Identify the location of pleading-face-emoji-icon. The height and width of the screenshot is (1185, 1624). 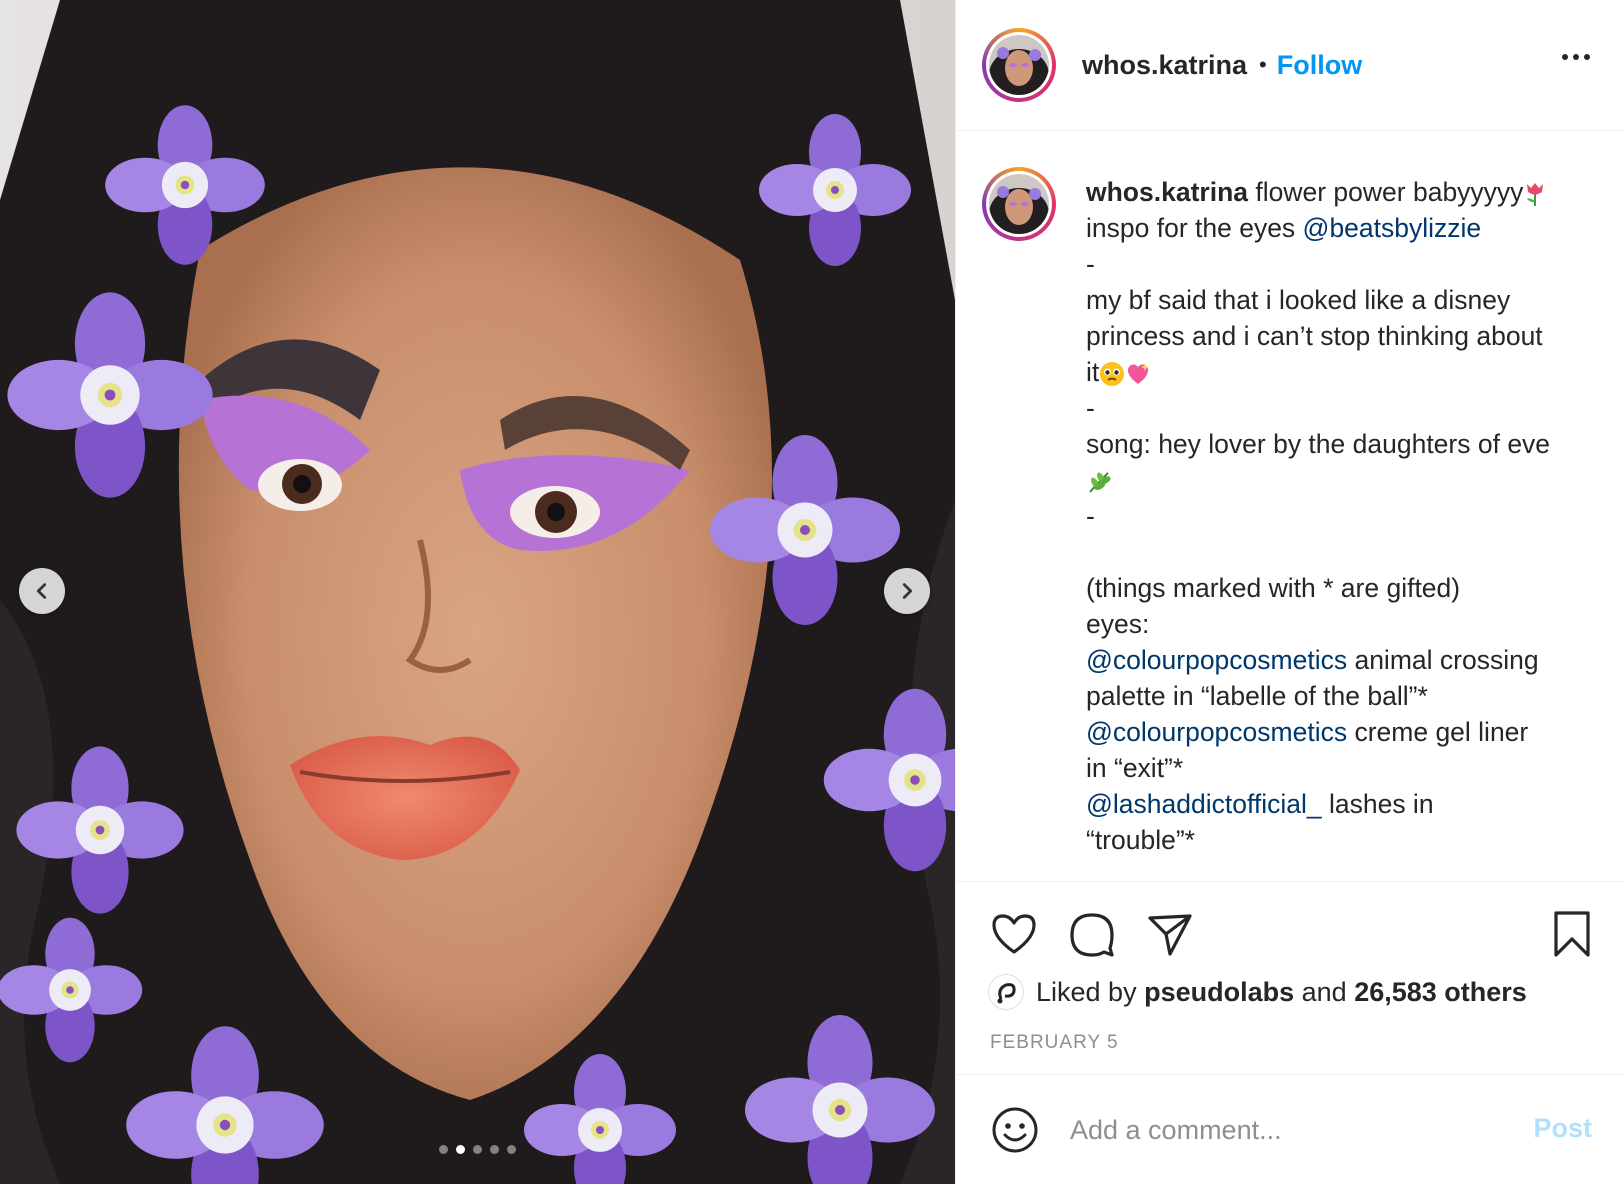
(1112, 374).